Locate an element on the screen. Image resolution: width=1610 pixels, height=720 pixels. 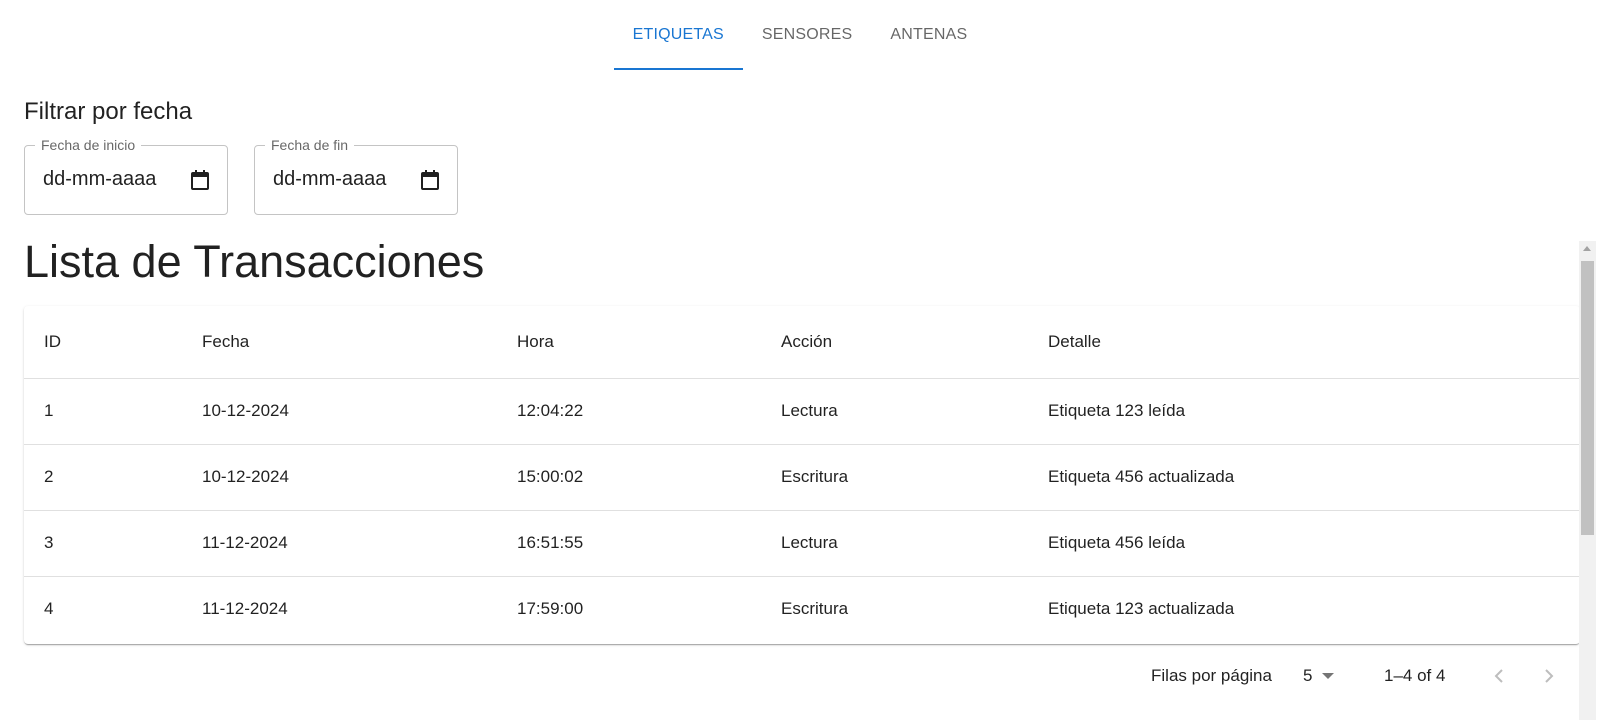
column-header-accion: Acción is located at coordinates (894, 342).